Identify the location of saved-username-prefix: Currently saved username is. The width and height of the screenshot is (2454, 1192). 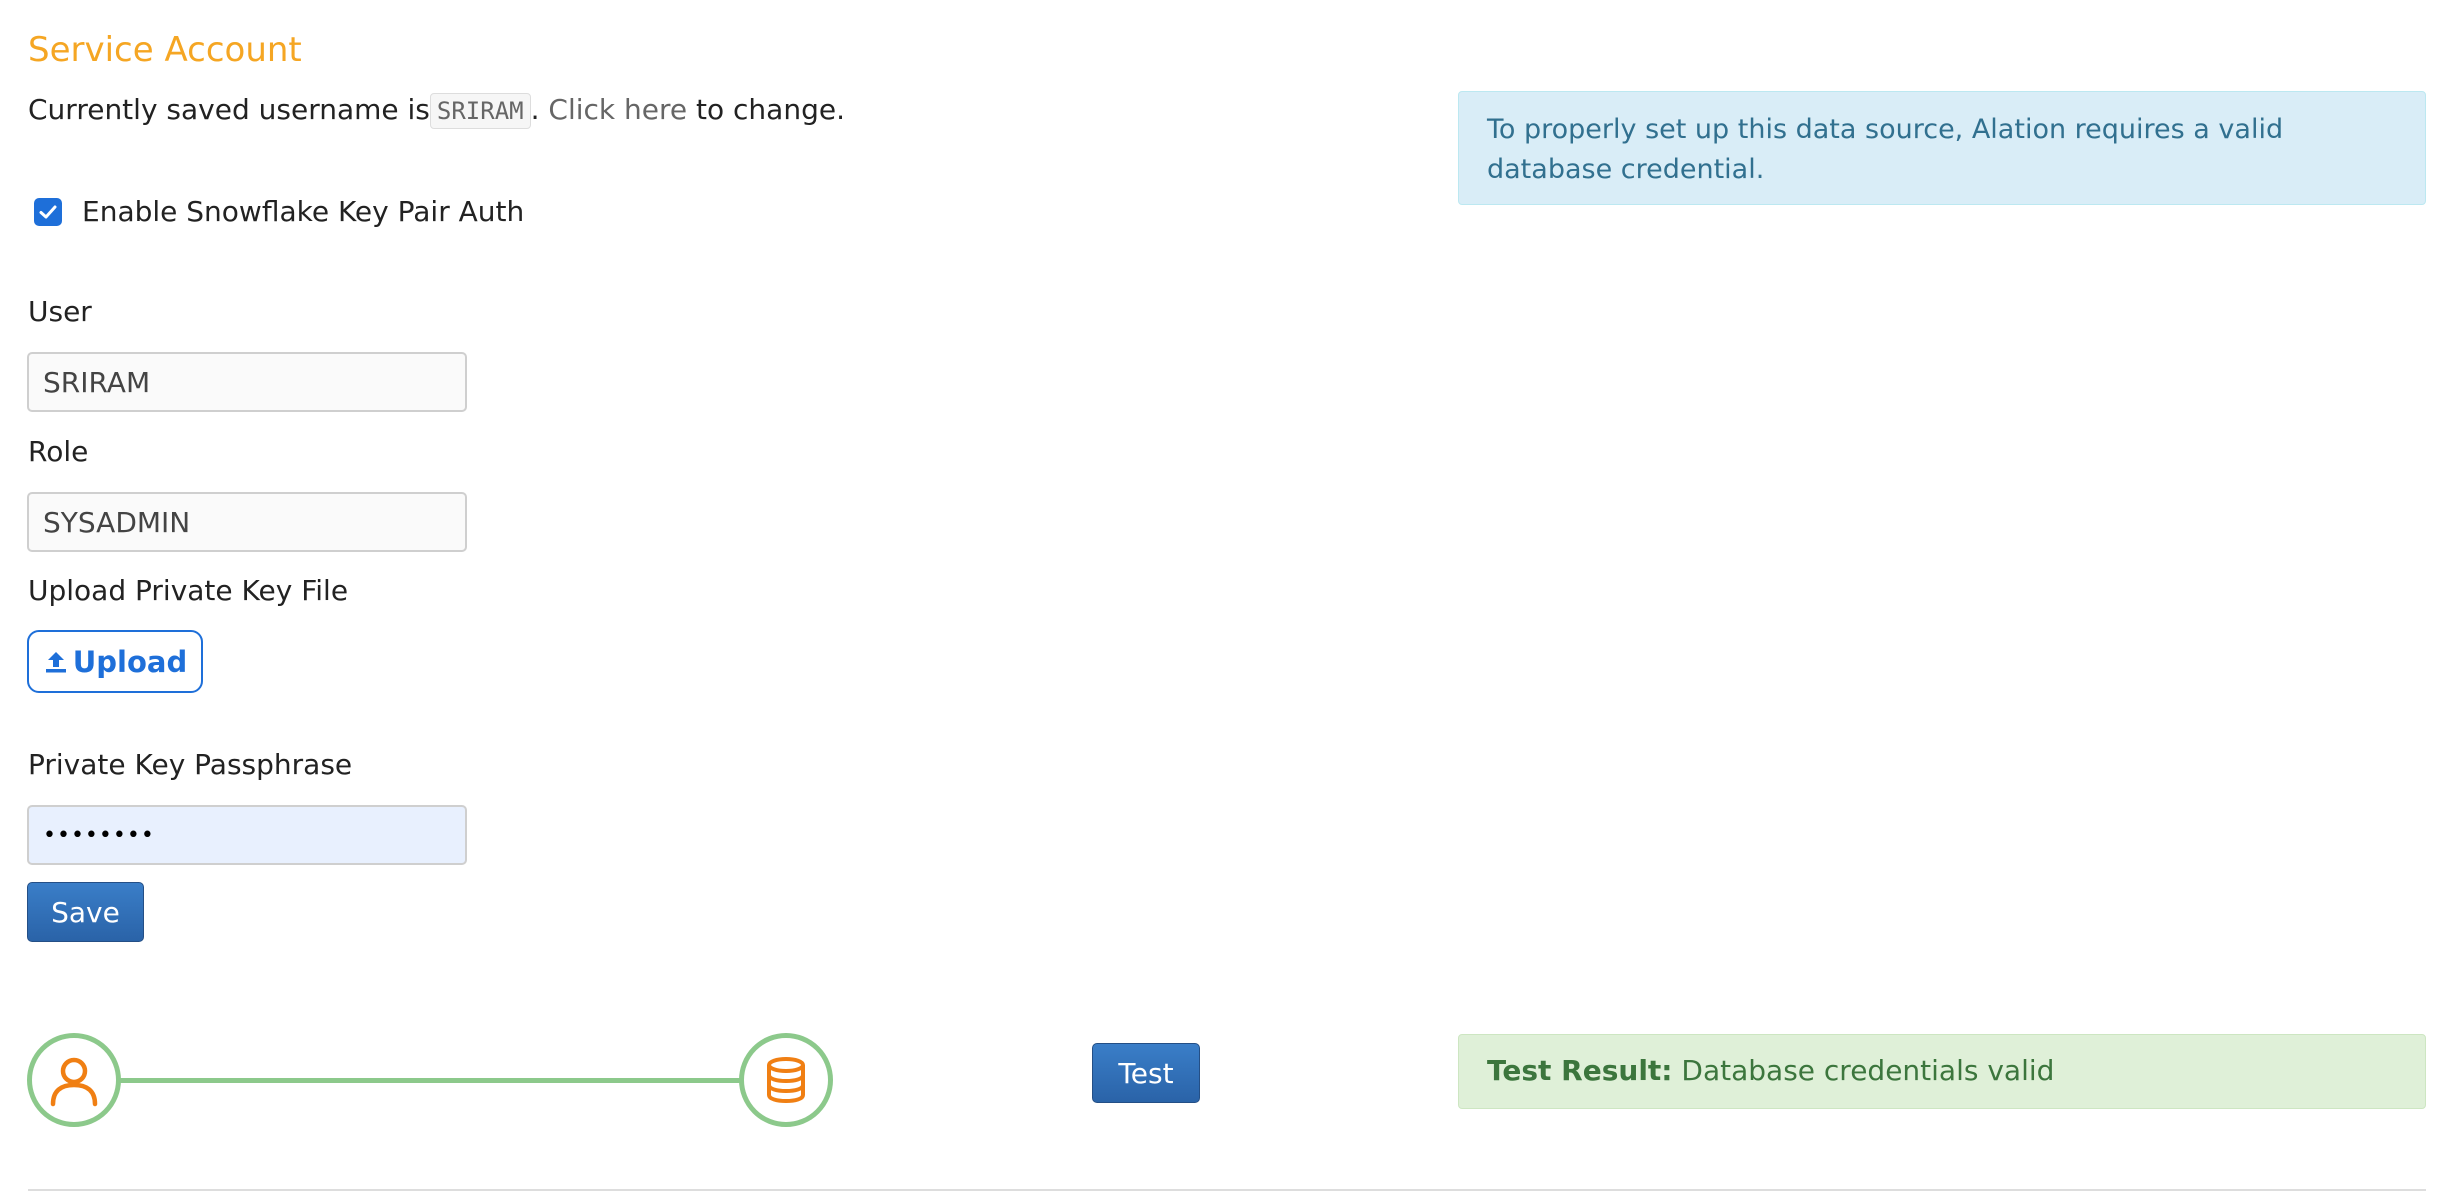
(229, 109).